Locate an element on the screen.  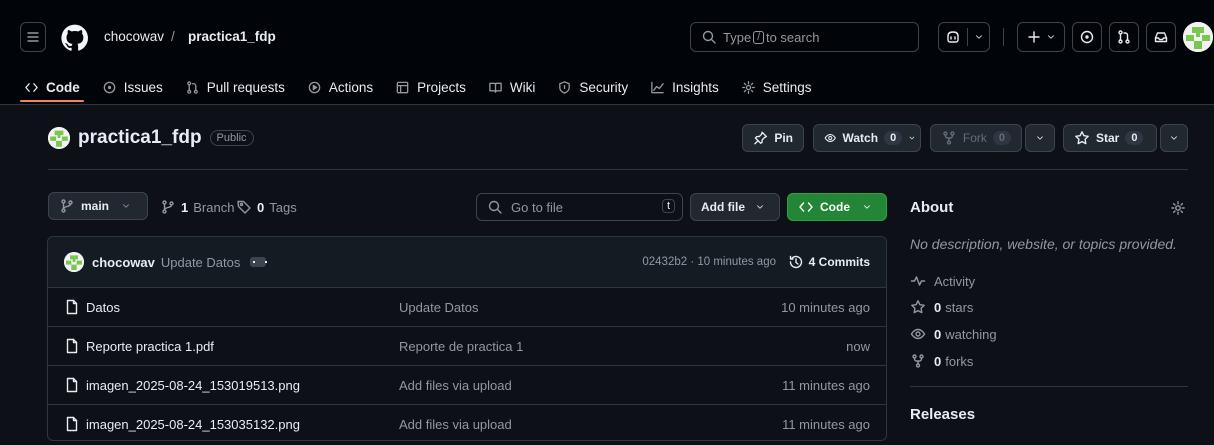
forks-count: 0 is located at coordinates (938, 361).